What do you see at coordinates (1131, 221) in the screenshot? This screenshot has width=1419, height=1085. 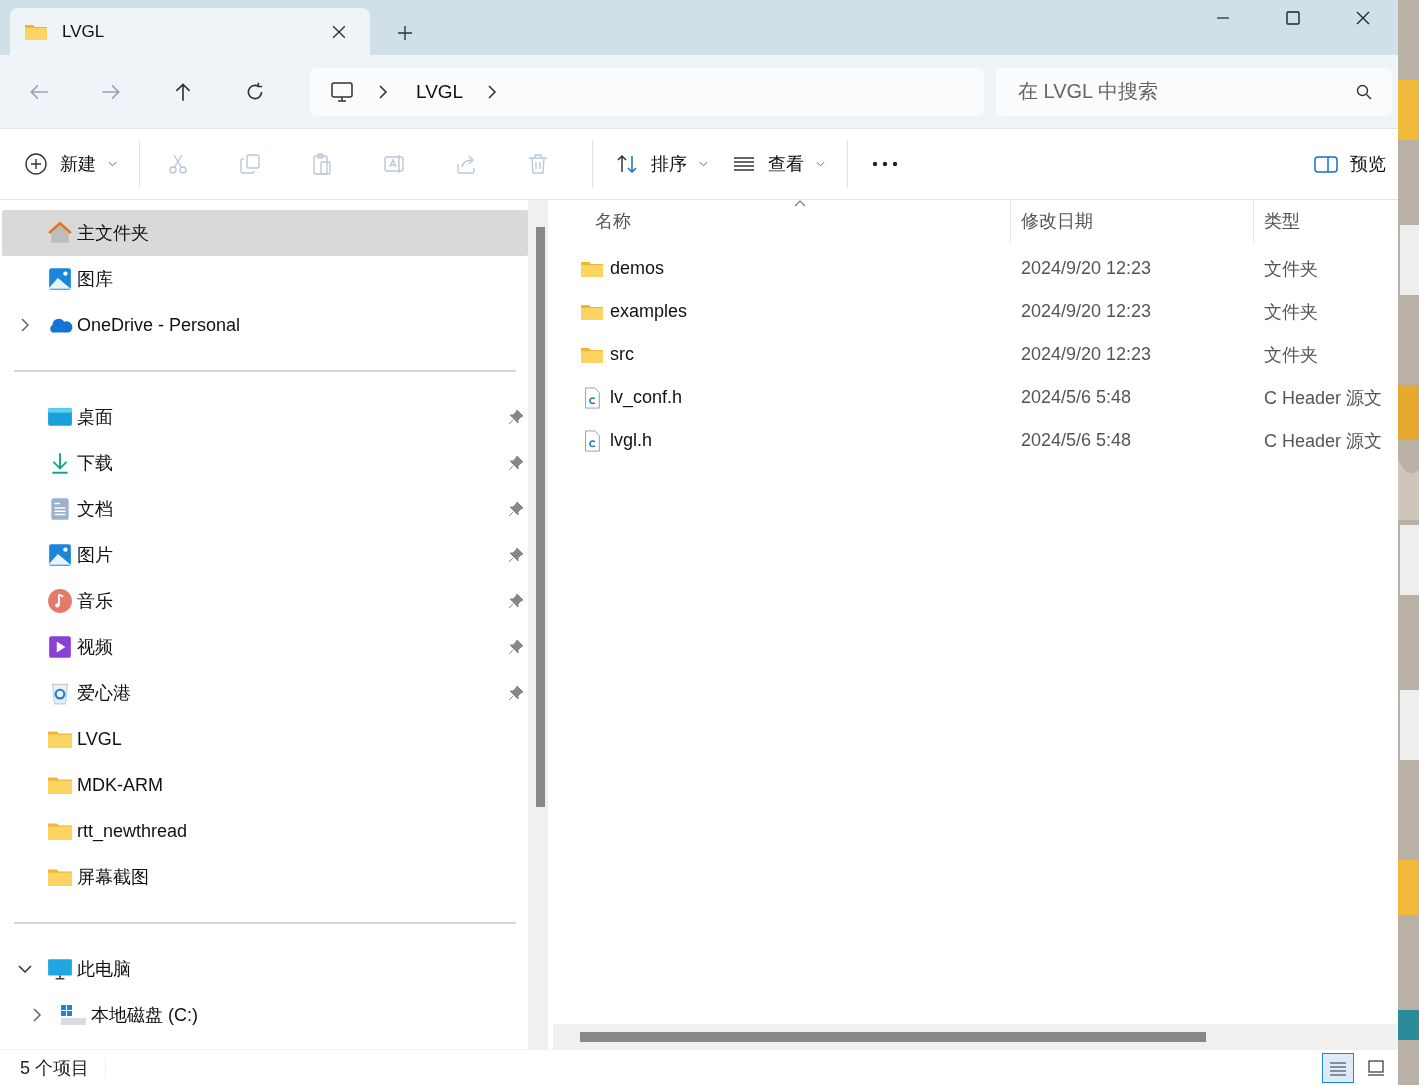 I see `column-header: 修改日期` at bounding box center [1131, 221].